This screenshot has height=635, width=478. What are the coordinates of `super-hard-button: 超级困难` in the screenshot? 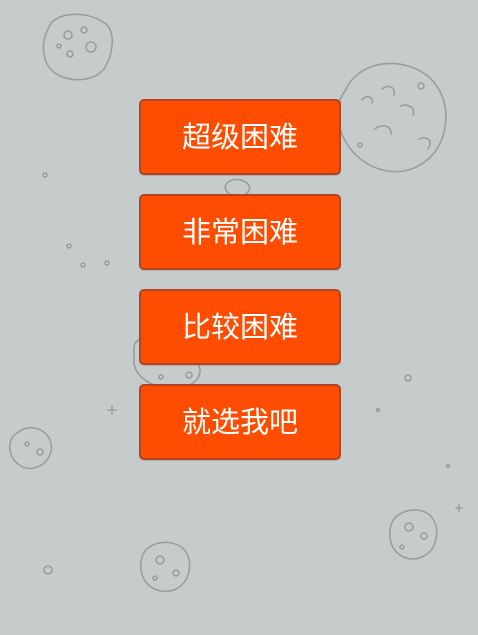 It's located at (240, 137).